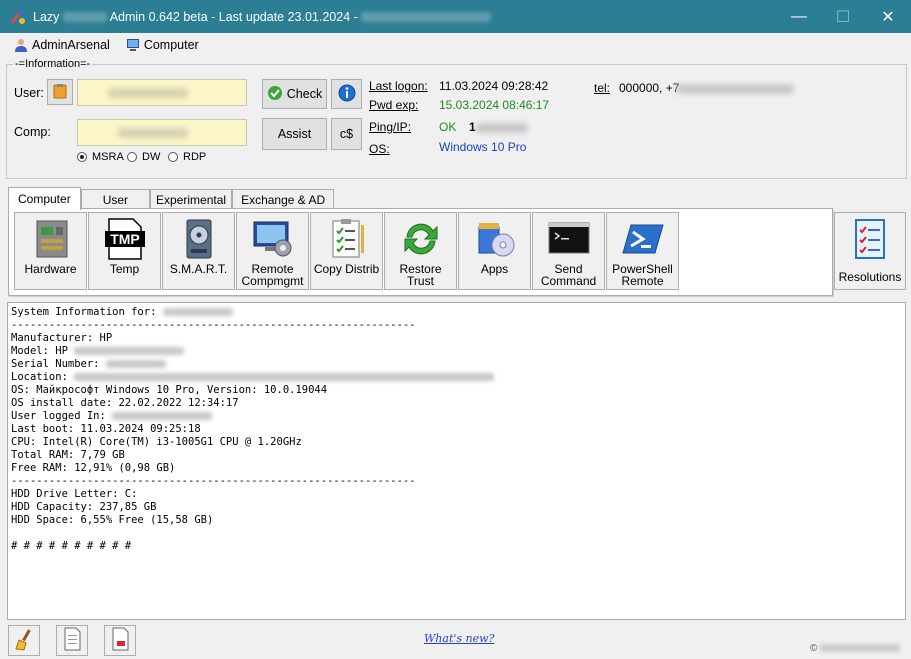 The height and width of the screenshot is (659, 911). I want to click on hardware-button: Hardware, so click(50, 251).